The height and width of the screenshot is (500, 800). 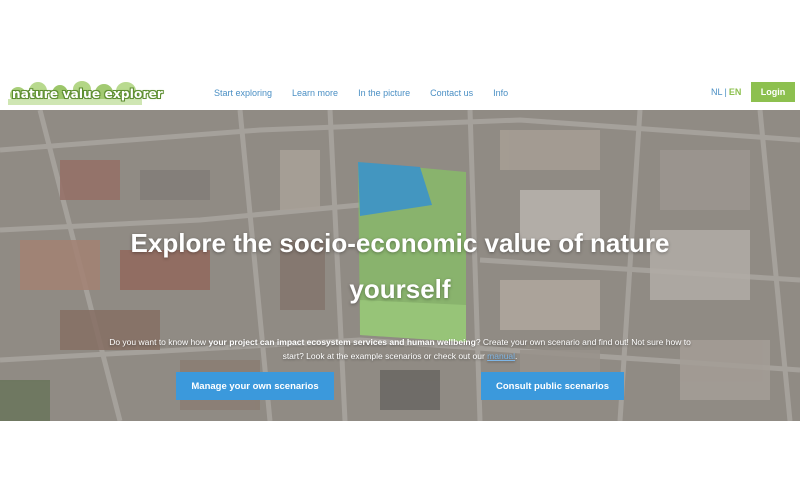 What do you see at coordinates (451, 93) in the screenshot?
I see `nav-contact-us: Contact us` at bounding box center [451, 93].